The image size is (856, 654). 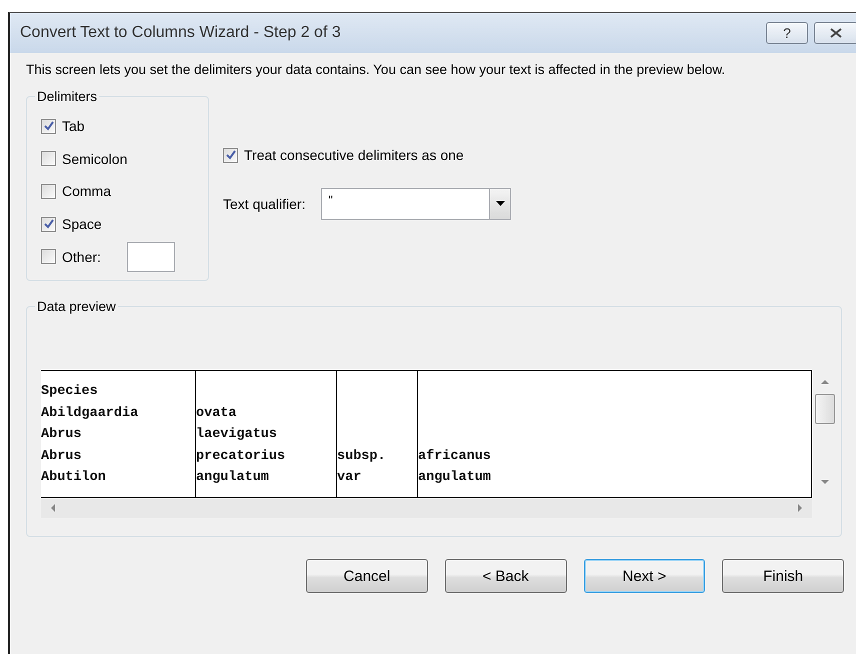 What do you see at coordinates (376, 70) in the screenshot?
I see `instructions-text: This screen lets you set the delimiters your data contains. You can see how your text is affected in the preview below.` at bounding box center [376, 70].